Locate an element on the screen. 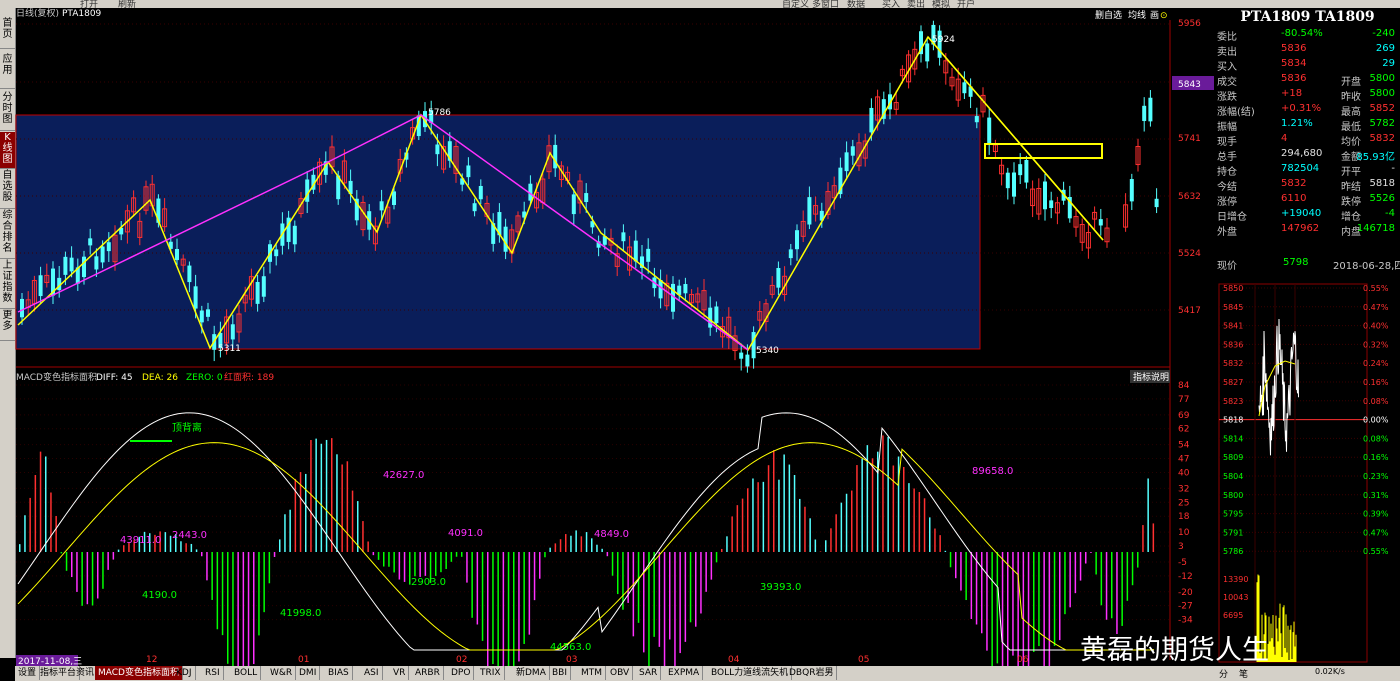 The image size is (1400, 681). quote-value: +0.31% is located at coordinates (1301, 108).